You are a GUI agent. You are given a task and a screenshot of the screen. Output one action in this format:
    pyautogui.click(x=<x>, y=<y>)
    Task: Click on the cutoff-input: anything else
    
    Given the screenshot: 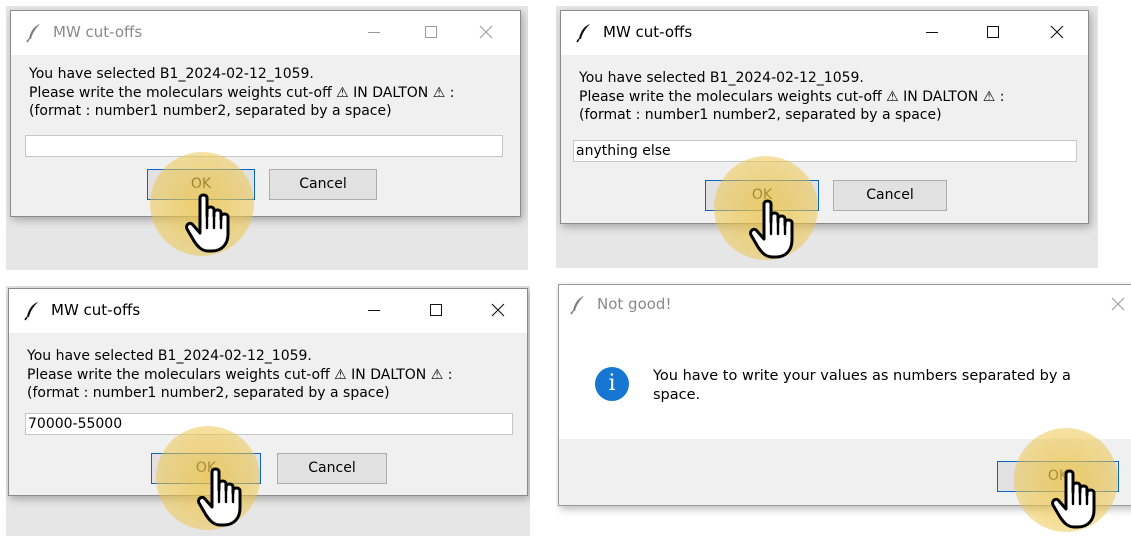 What is the action you would take?
    pyautogui.click(x=825, y=151)
    